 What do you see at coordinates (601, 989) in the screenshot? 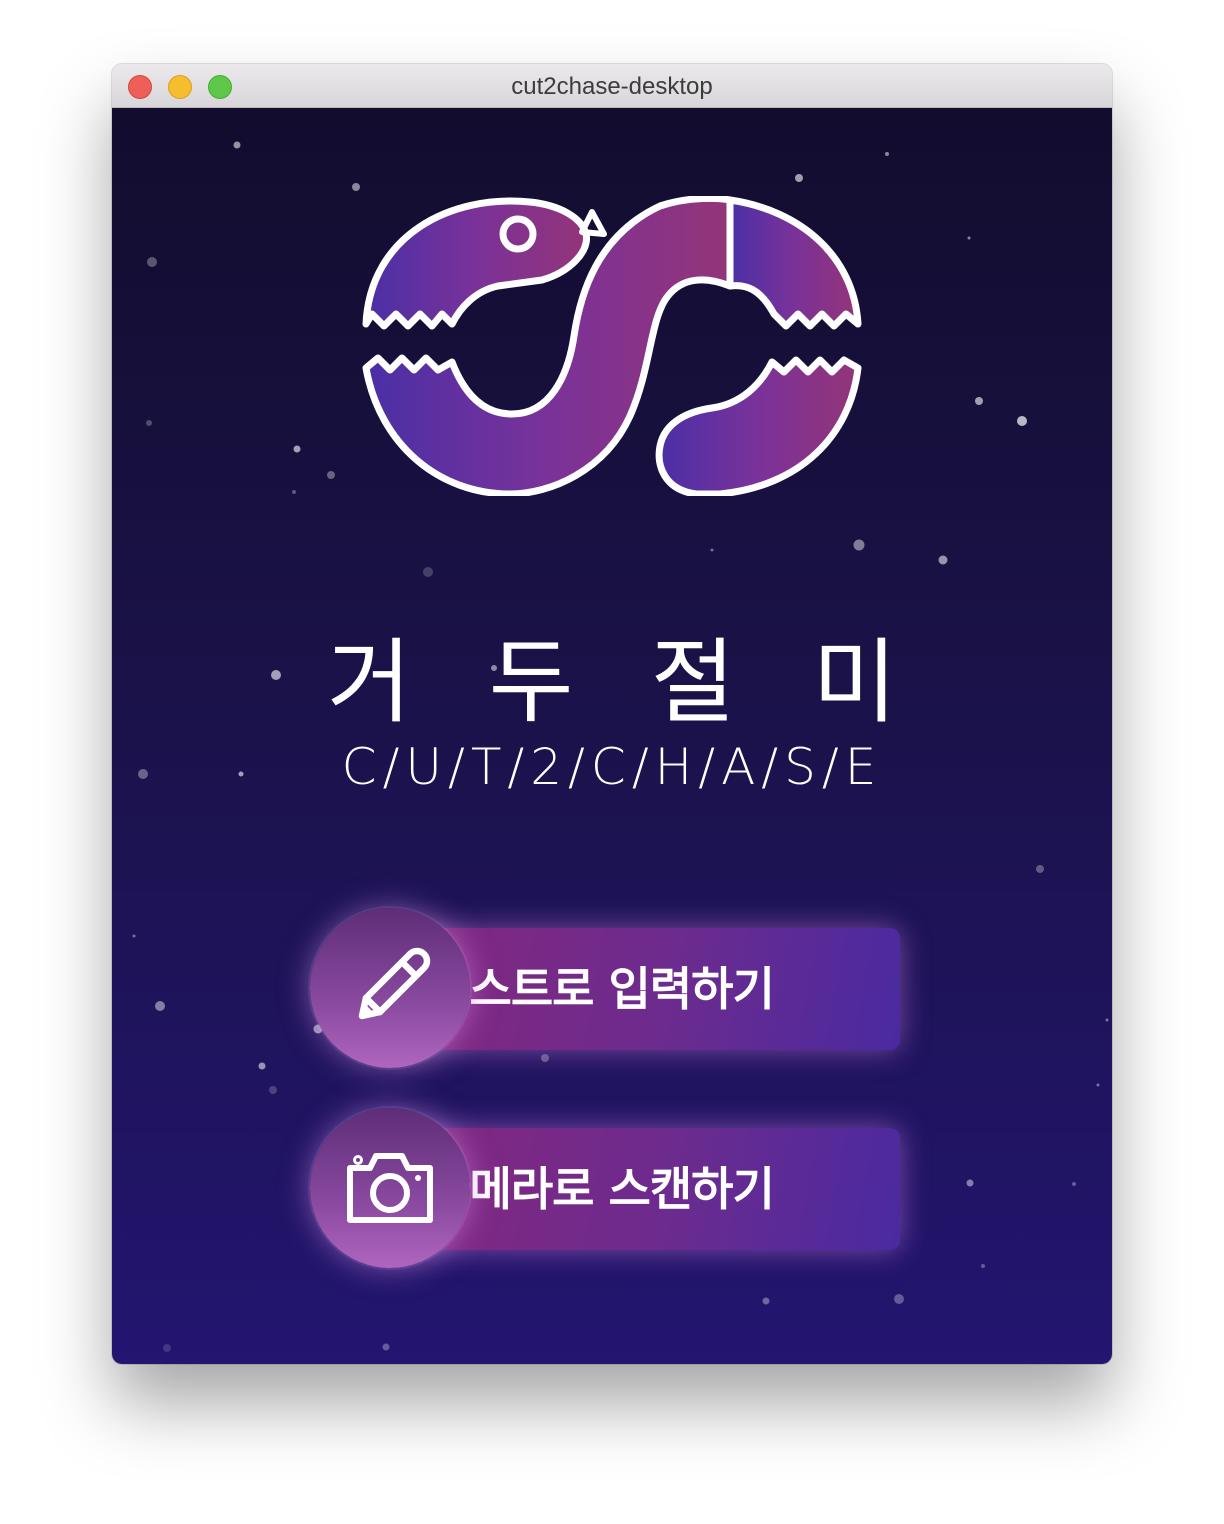
I see `text-input-button-label: 텍스트로 입력하기` at bounding box center [601, 989].